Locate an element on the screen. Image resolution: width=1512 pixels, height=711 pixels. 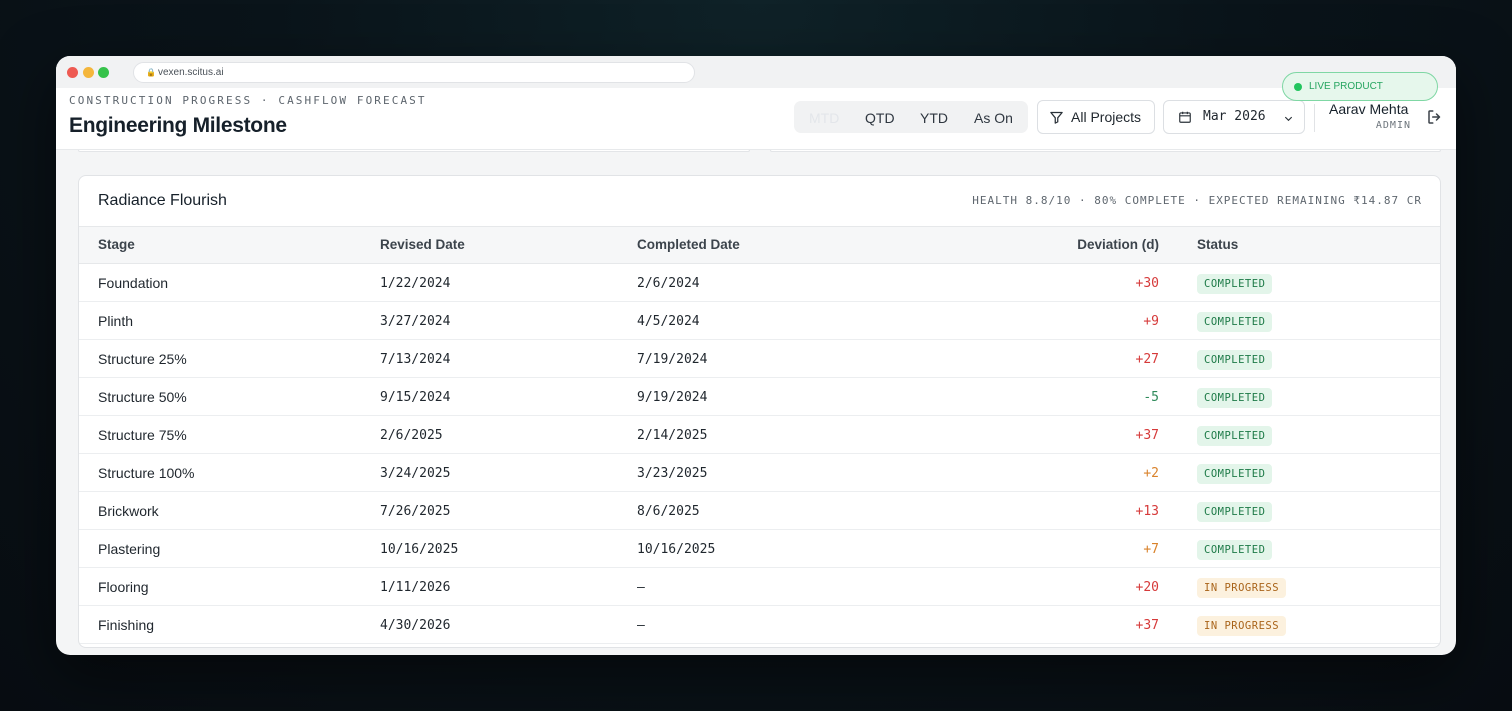
project-filter-label: All Projects is located at coordinates (1106, 117).